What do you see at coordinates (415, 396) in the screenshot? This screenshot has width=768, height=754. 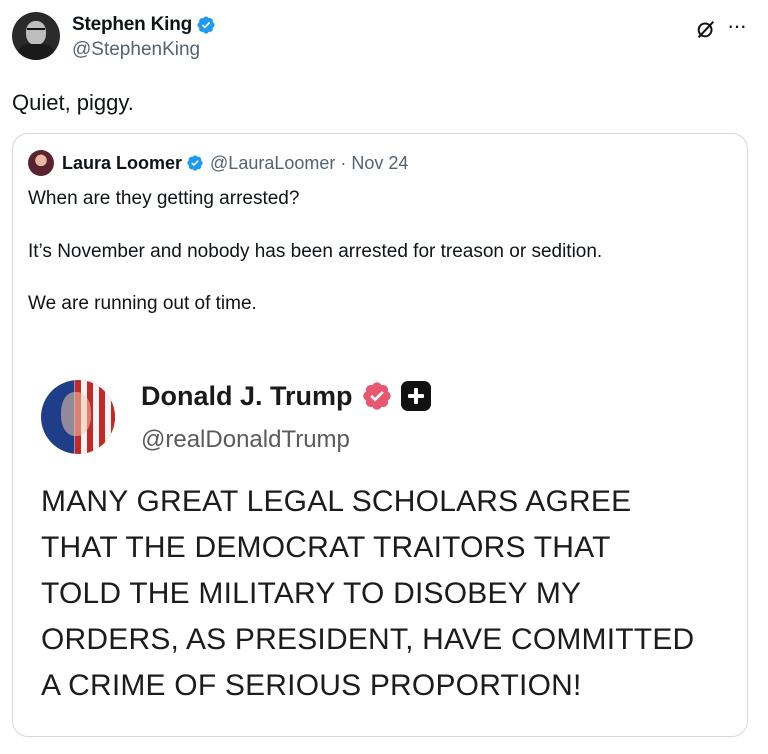 I see `truth-plus-badge-icon` at bounding box center [415, 396].